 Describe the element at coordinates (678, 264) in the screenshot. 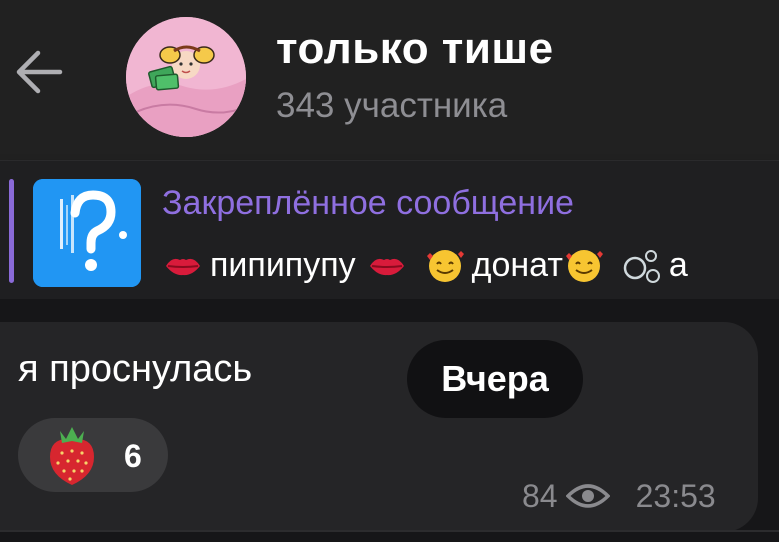

I see `preview-text: а` at that location.